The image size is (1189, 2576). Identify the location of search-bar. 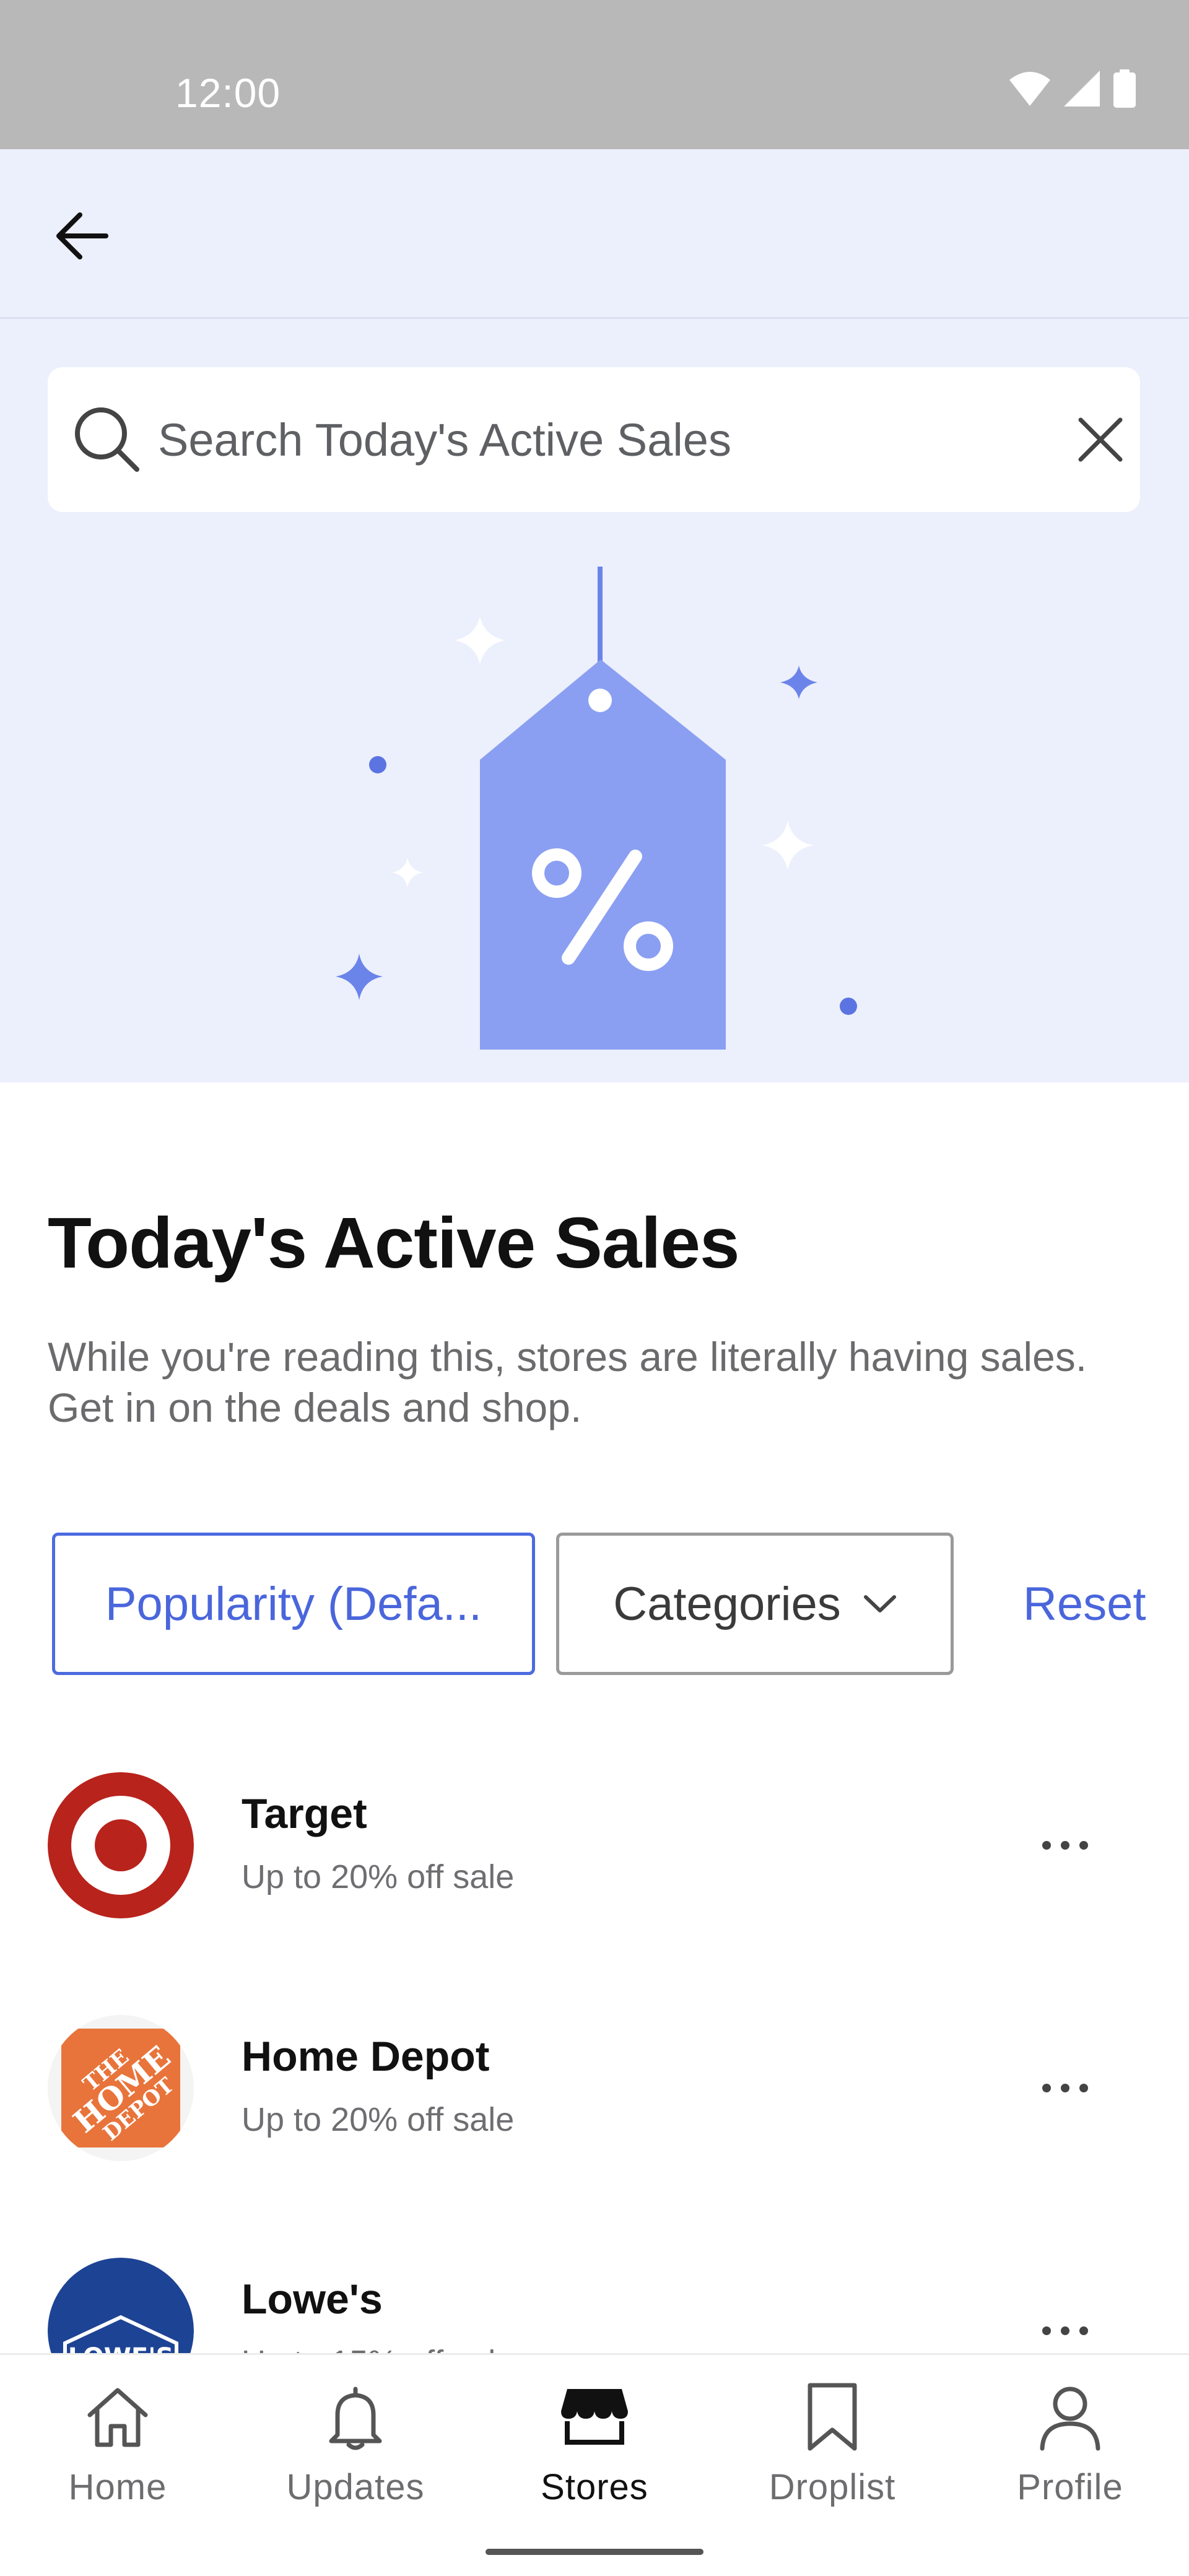
(594, 439).